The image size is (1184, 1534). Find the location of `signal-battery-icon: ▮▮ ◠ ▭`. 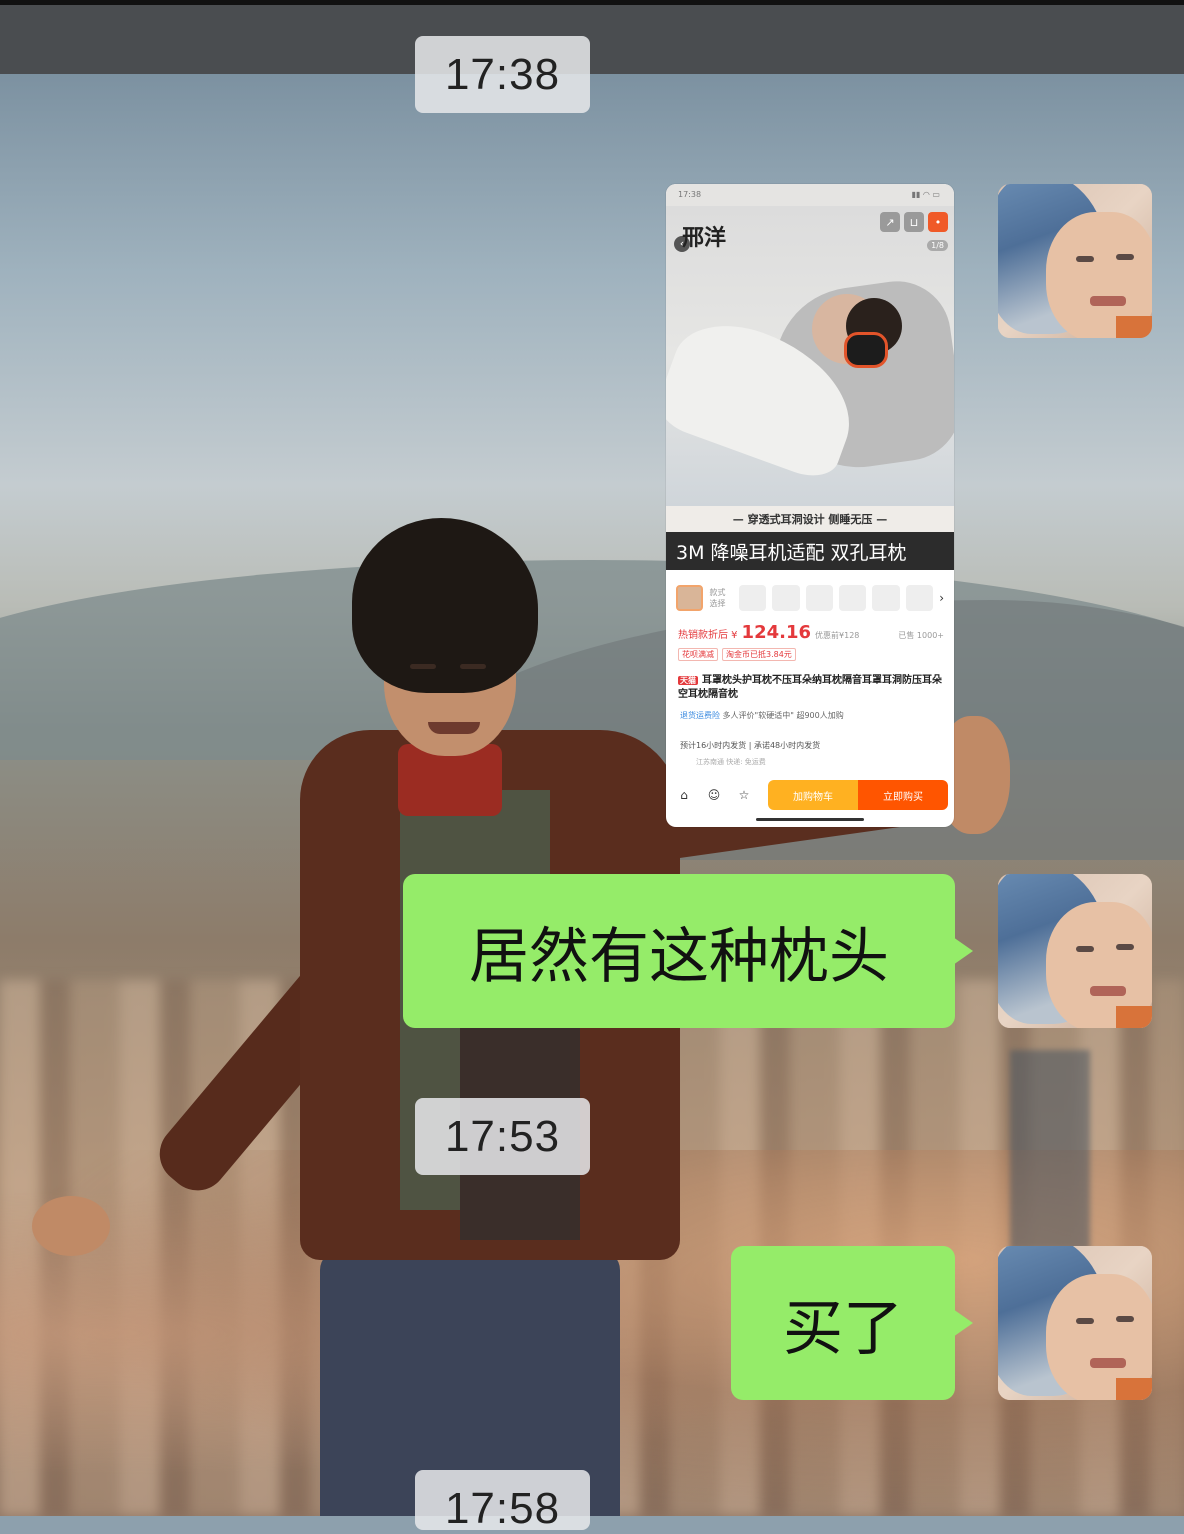

signal-battery-icon: ▮▮ ◠ ▭ is located at coordinates (925, 194).